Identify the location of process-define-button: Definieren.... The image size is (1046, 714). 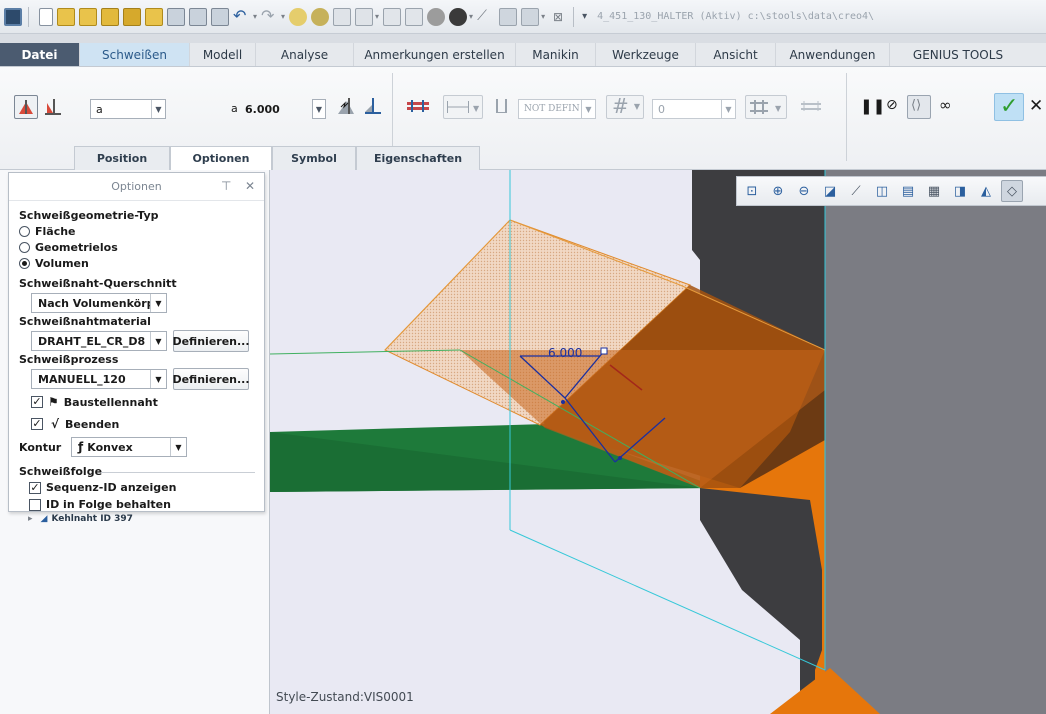
(211, 379).